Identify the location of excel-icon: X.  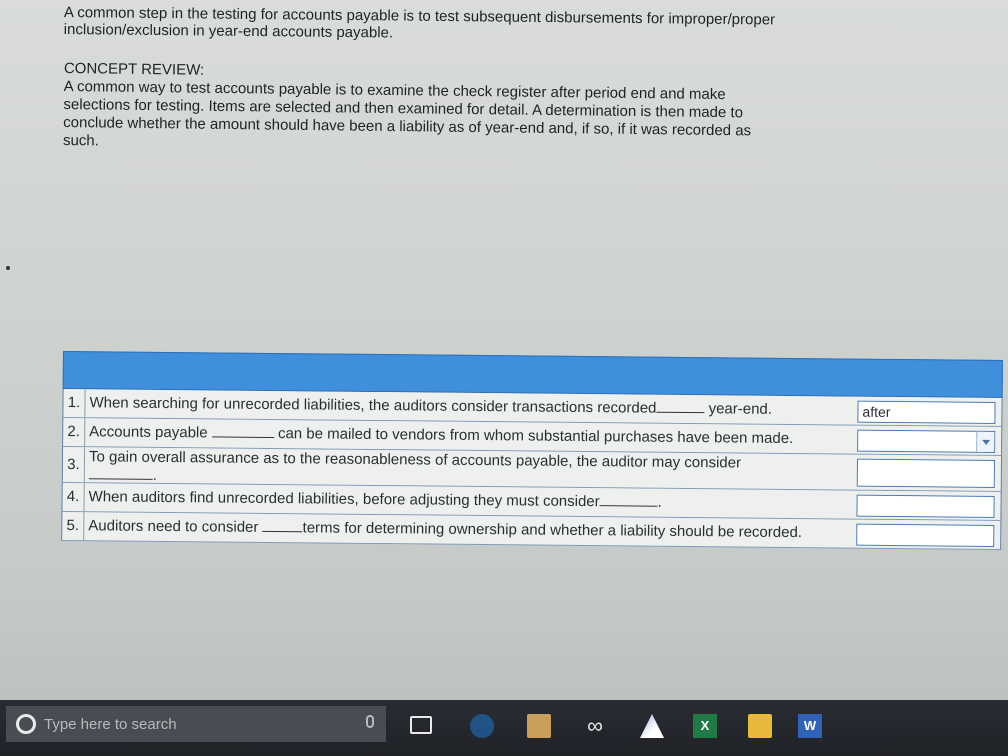
(705, 726).